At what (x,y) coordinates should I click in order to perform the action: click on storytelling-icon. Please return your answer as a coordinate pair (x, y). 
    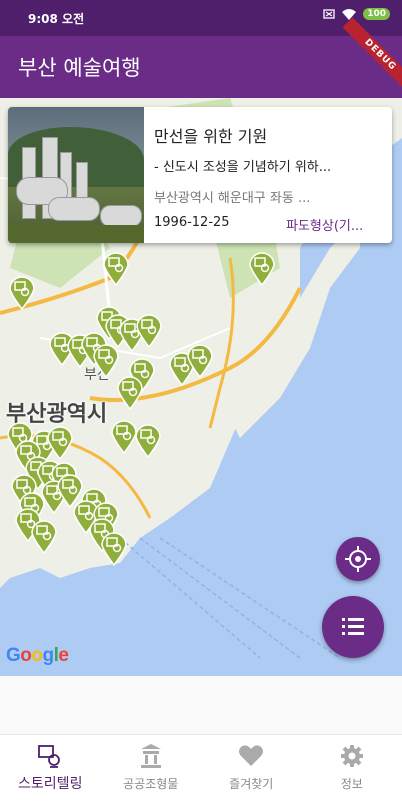
    Looking at the image, I should click on (50, 756).